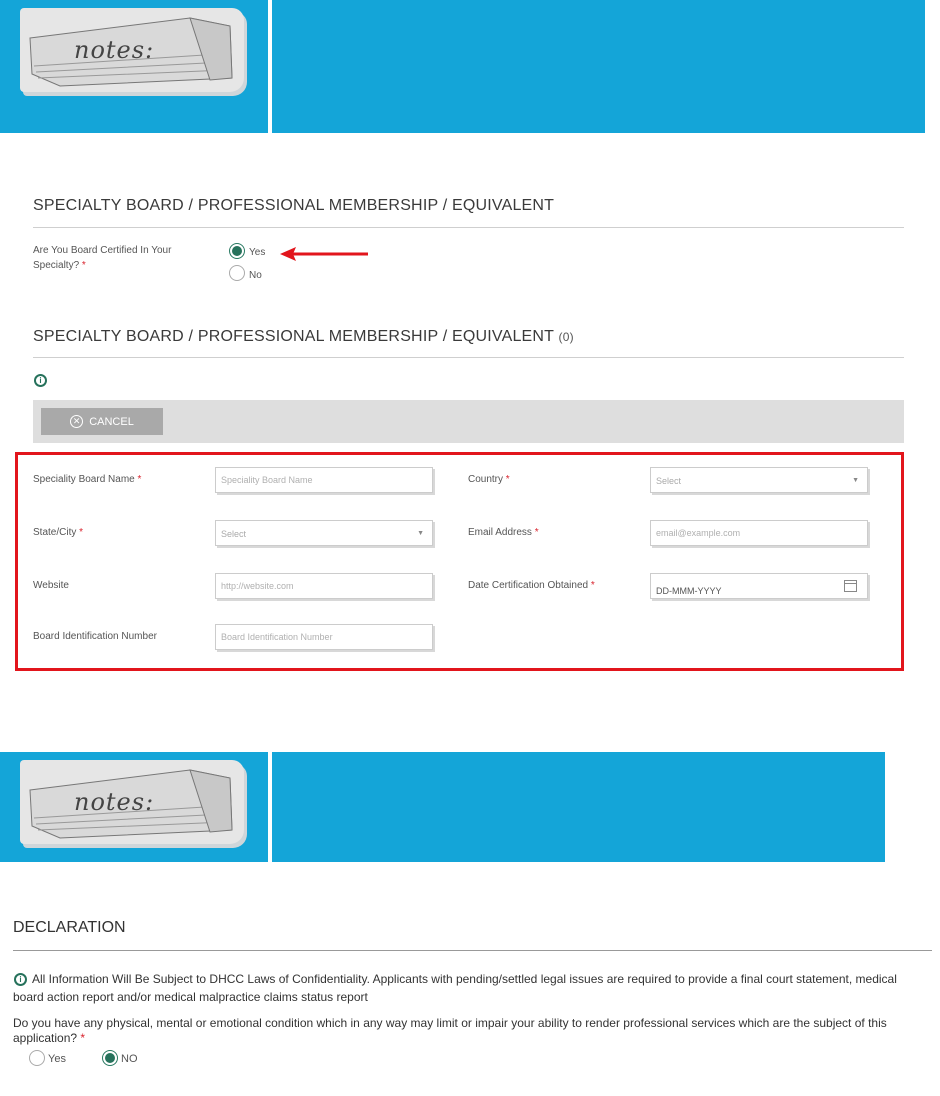 The height and width of the screenshot is (1096, 940). Describe the element at coordinates (324, 637) in the screenshot. I see `board-id-input` at that location.